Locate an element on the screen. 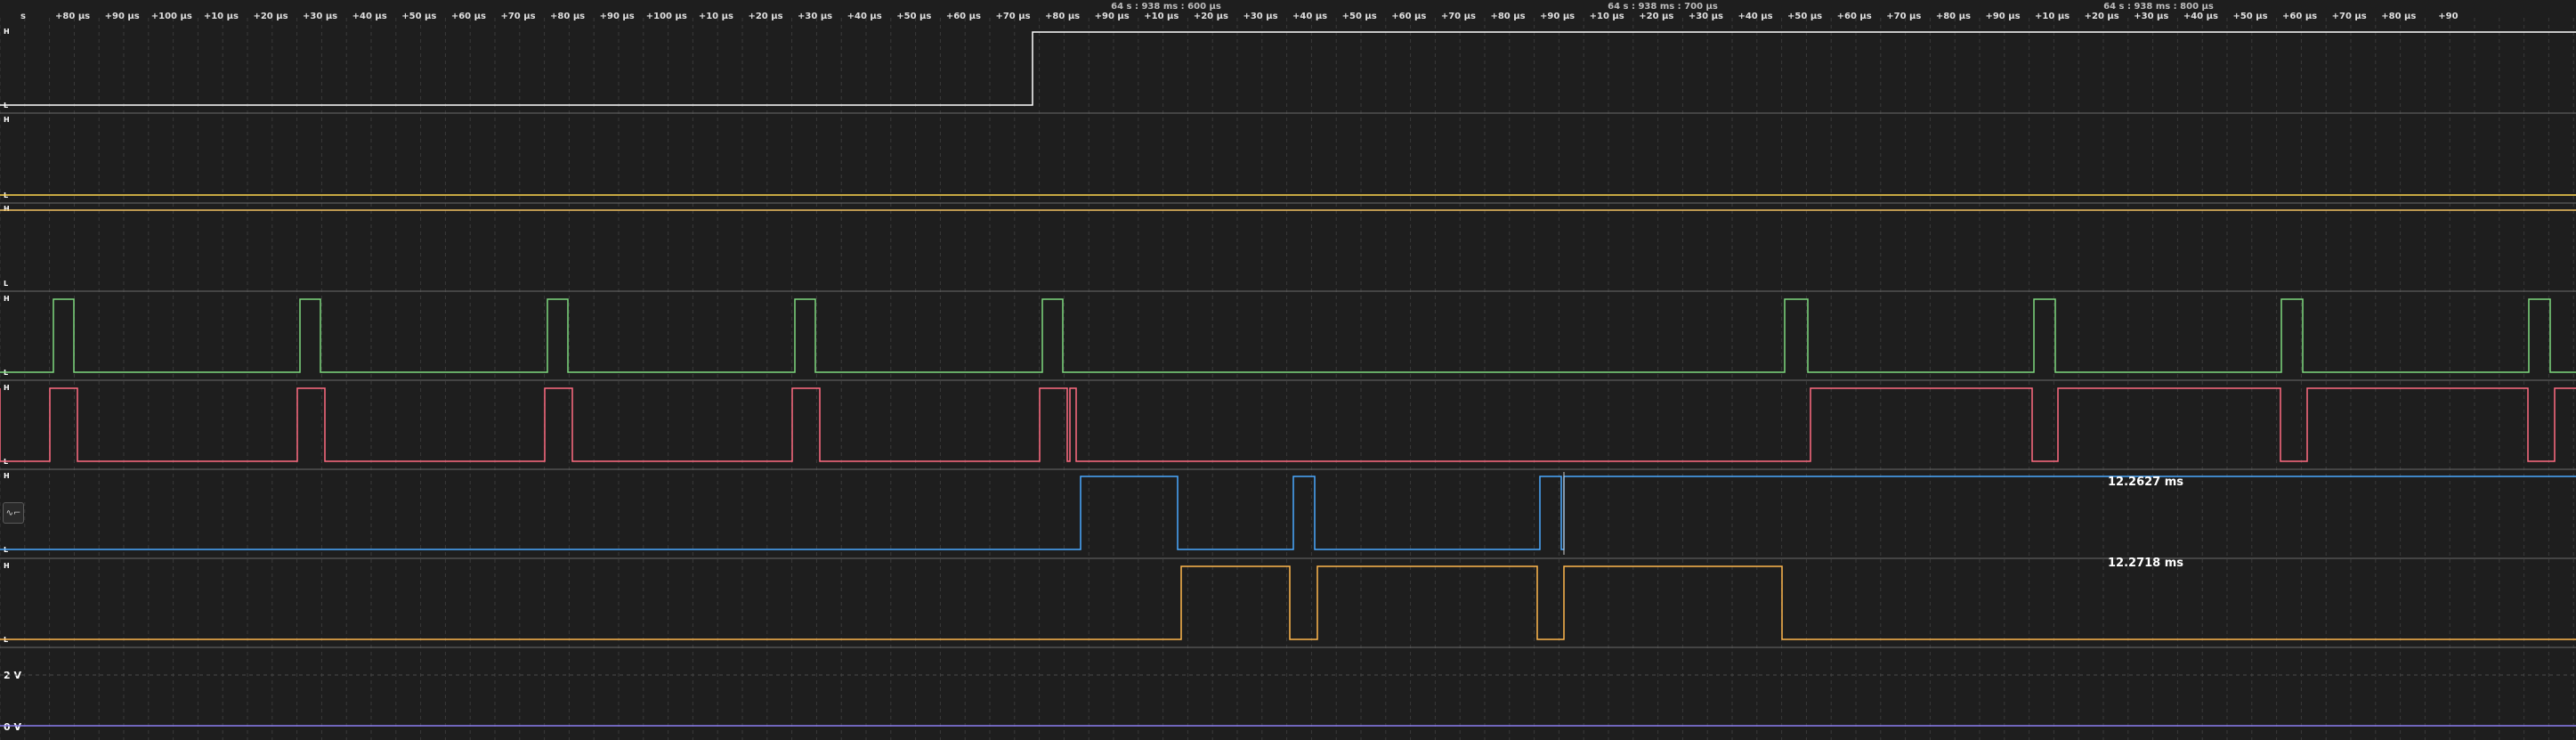 The width and height of the screenshot is (2576, 740). time-major-label: 64 s : 938 ms : 700 µs is located at coordinates (1663, 7).